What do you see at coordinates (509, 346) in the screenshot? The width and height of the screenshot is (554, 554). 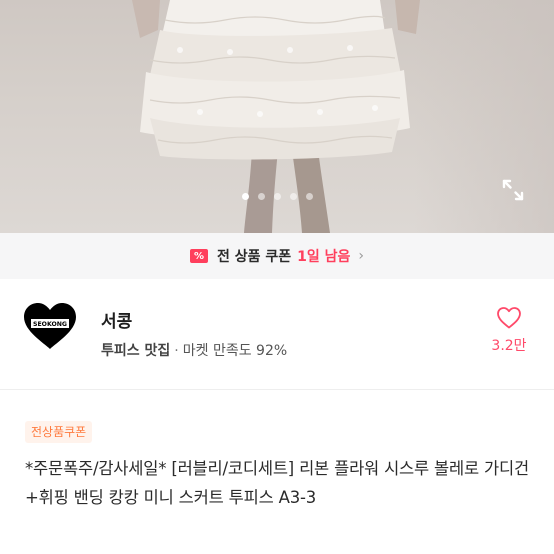 I see `favorite-count: 3.2만` at bounding box center [509, 346].